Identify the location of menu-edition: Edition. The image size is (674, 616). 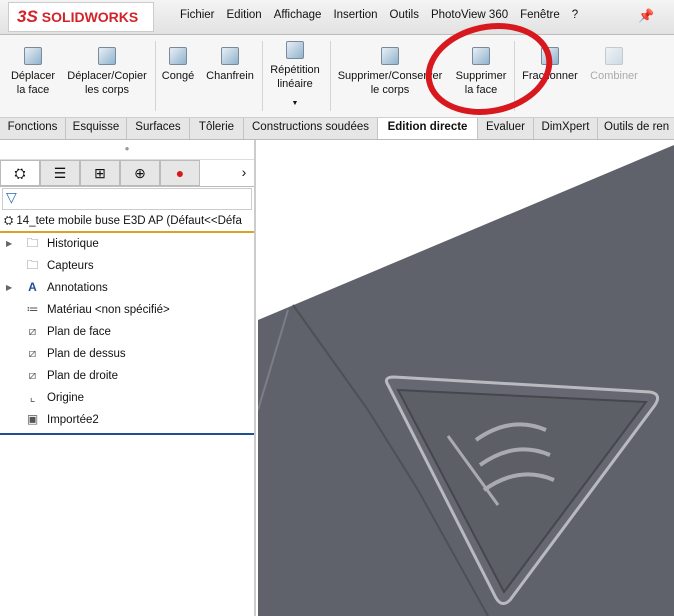
(244, 15).